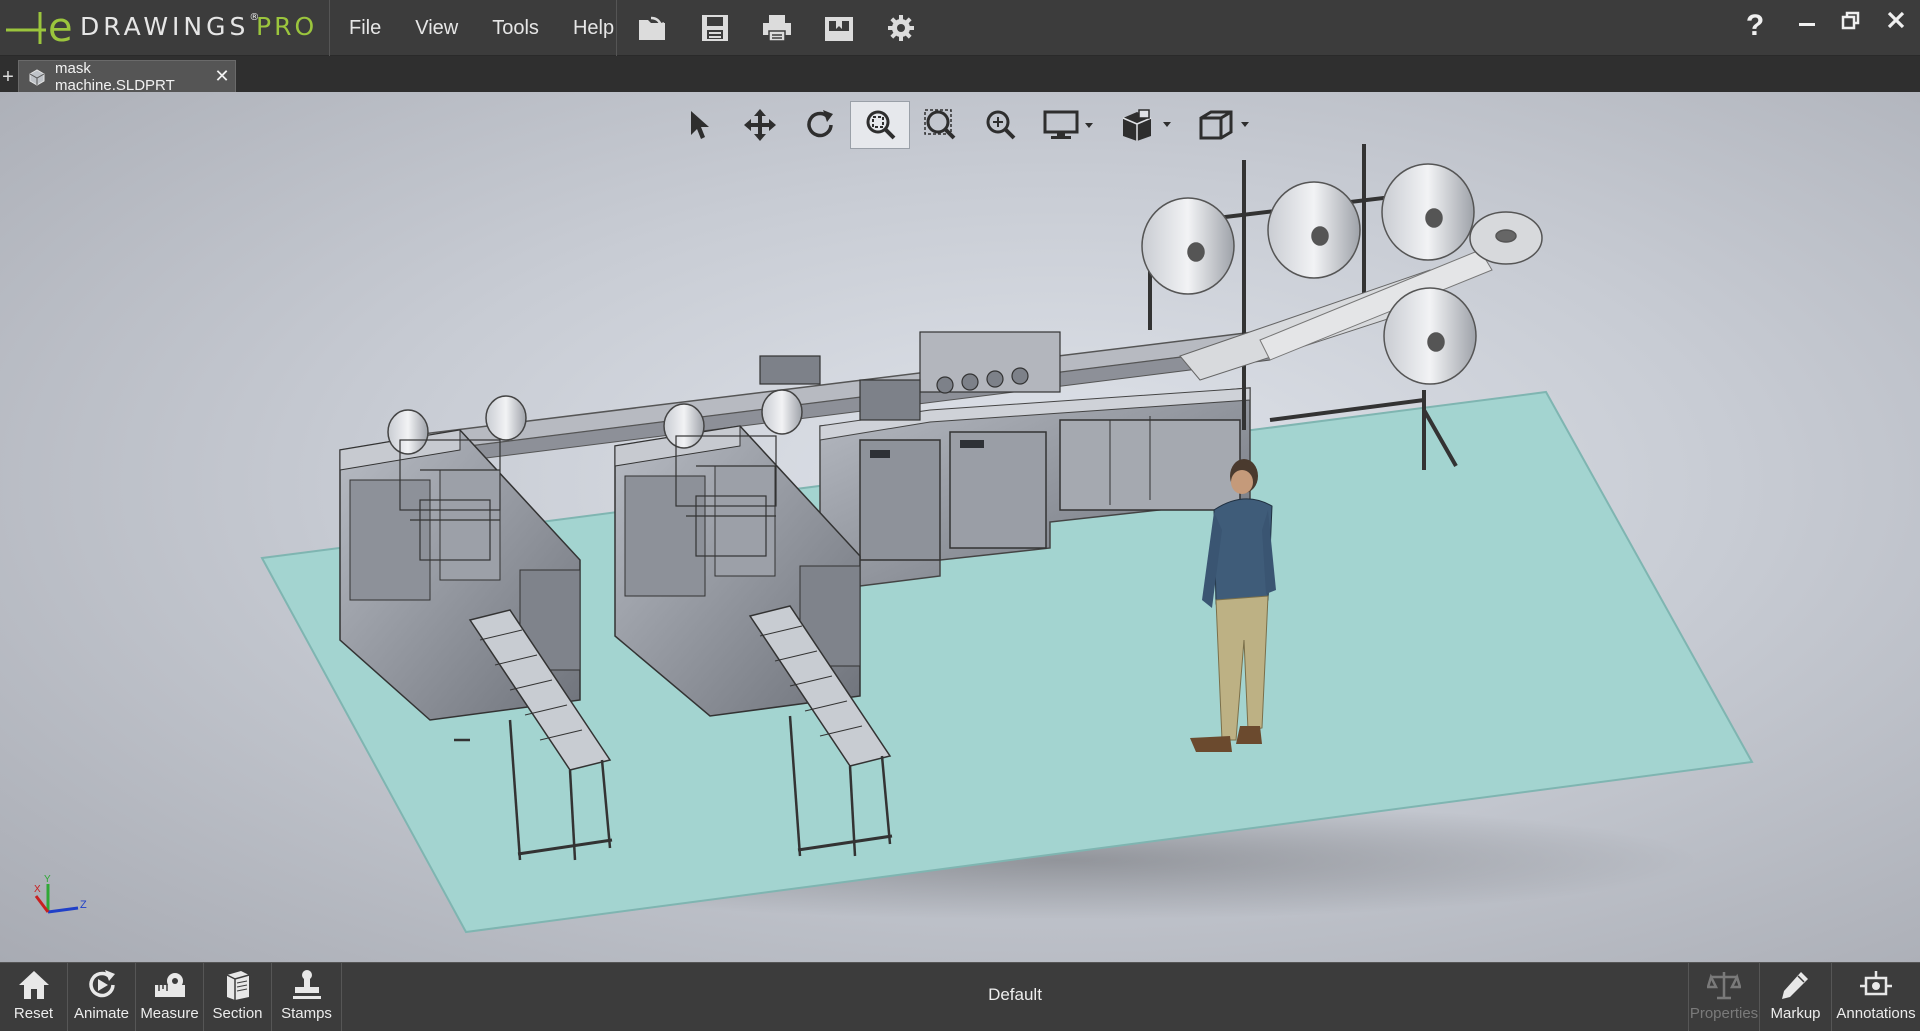 Image resolution: width=1920 pixels, height=1031 pixels. I want to click on animate-button: Animate, so click(102, 997).